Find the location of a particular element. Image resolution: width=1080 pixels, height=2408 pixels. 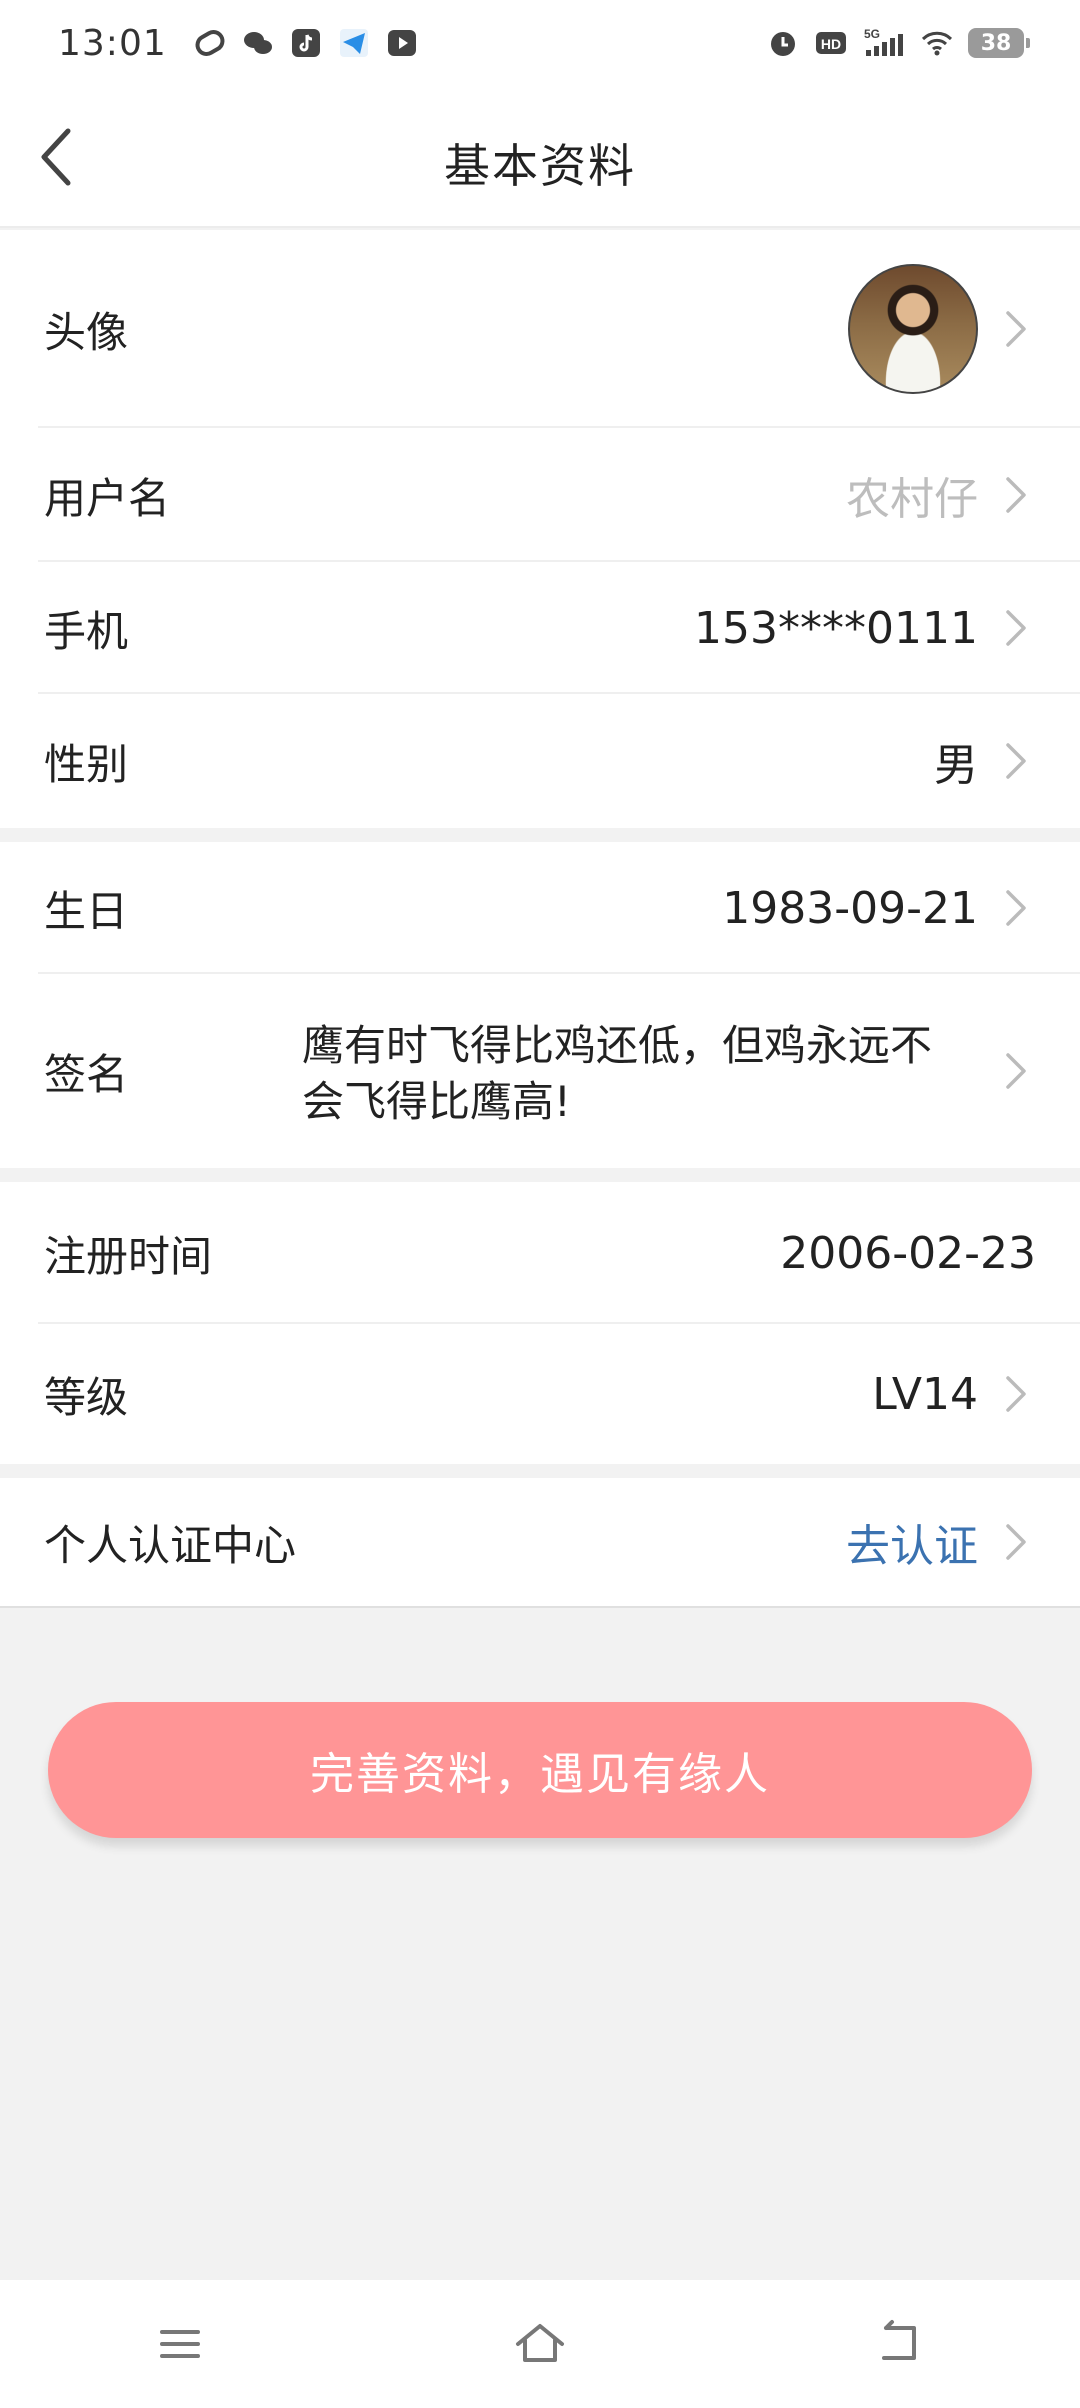

nav-back-button is located at coordinates (900, 2344).